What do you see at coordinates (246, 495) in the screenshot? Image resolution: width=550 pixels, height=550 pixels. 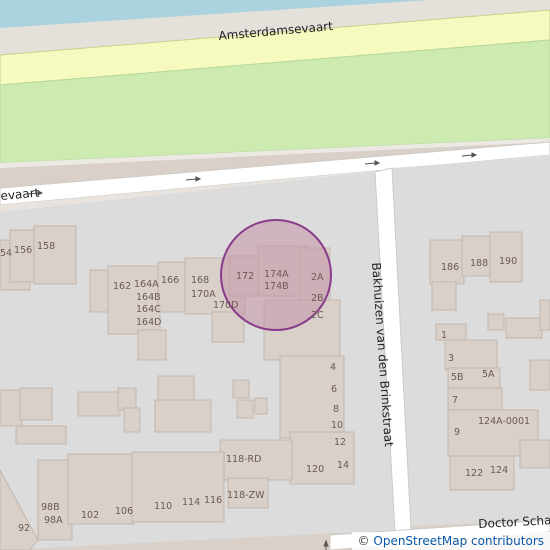 I see `house-number: 118-ZW` at bounding box center [246, 495].